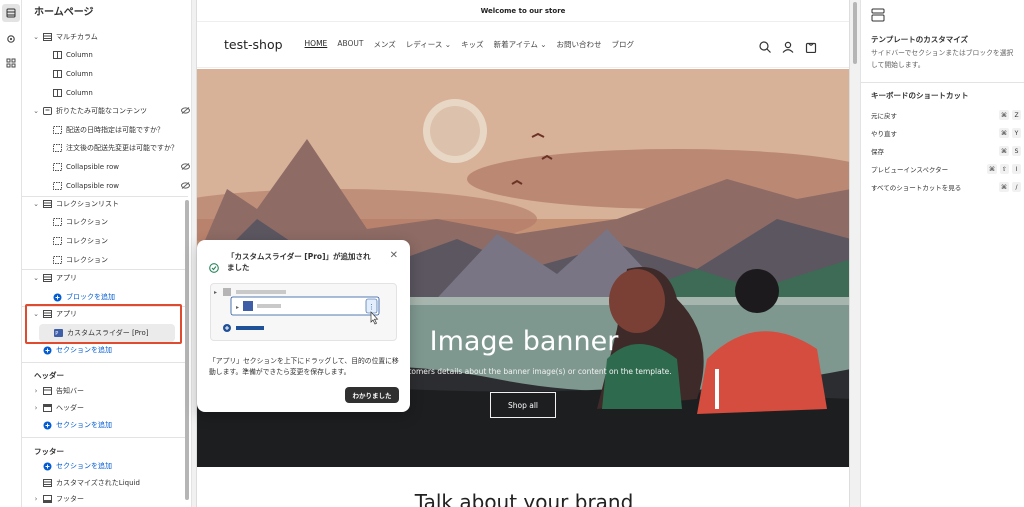 The image size is (1024, 507). I want to click on panel-title: テンプレートのカスタマイズ, so click(920, 39).